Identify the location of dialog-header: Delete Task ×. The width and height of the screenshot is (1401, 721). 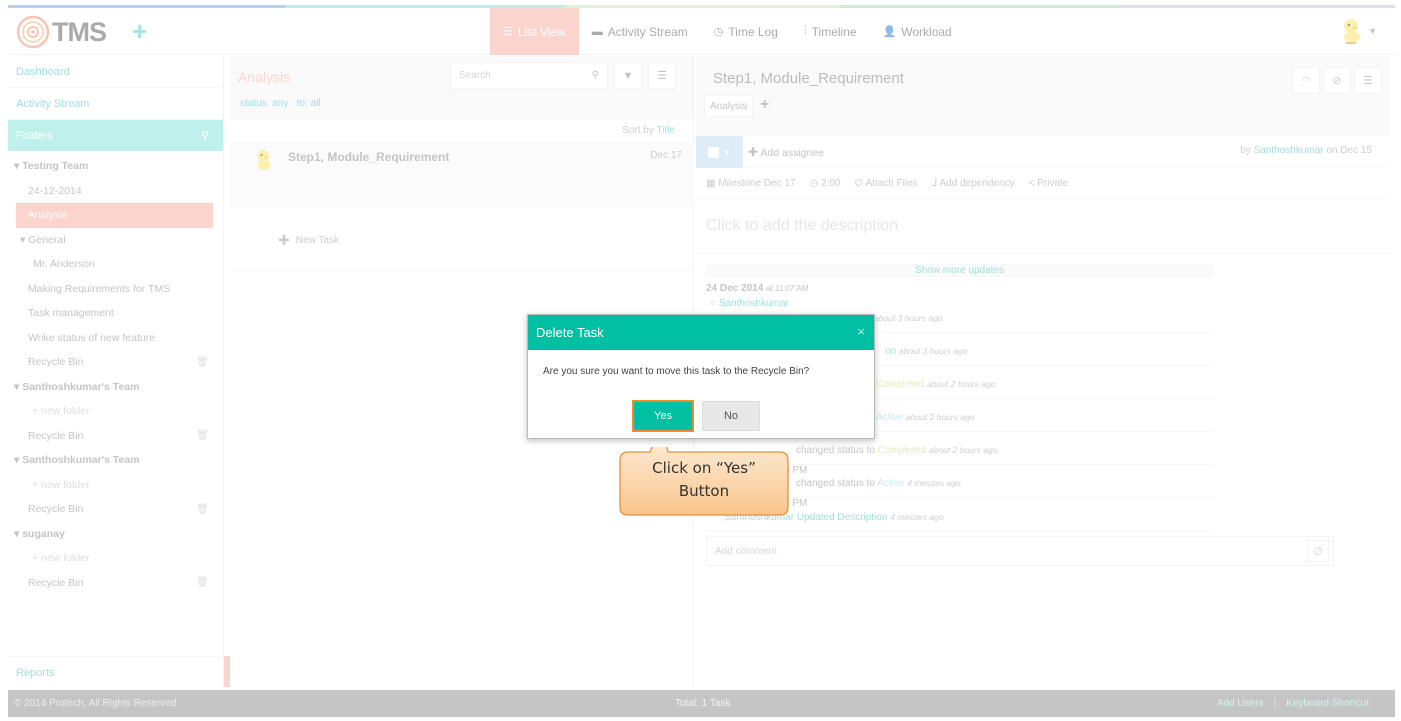
(701, 332).